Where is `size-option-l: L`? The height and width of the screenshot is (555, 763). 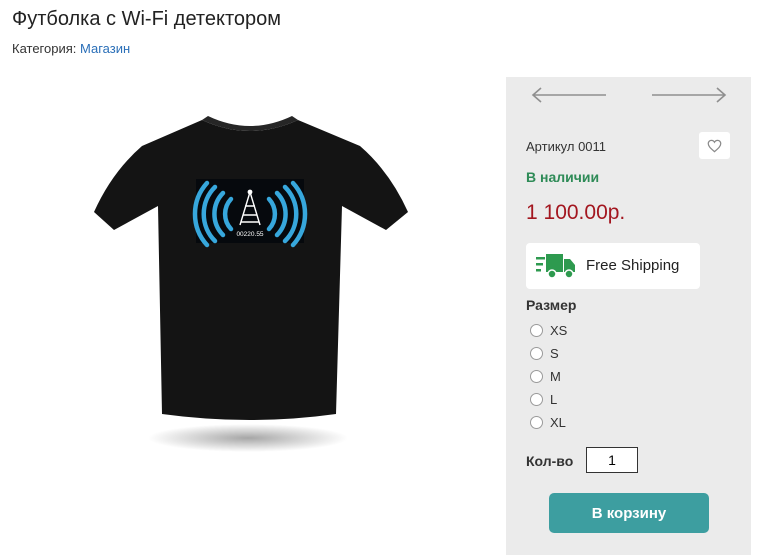 size-option-l: L is located at coordinates (543, 399).